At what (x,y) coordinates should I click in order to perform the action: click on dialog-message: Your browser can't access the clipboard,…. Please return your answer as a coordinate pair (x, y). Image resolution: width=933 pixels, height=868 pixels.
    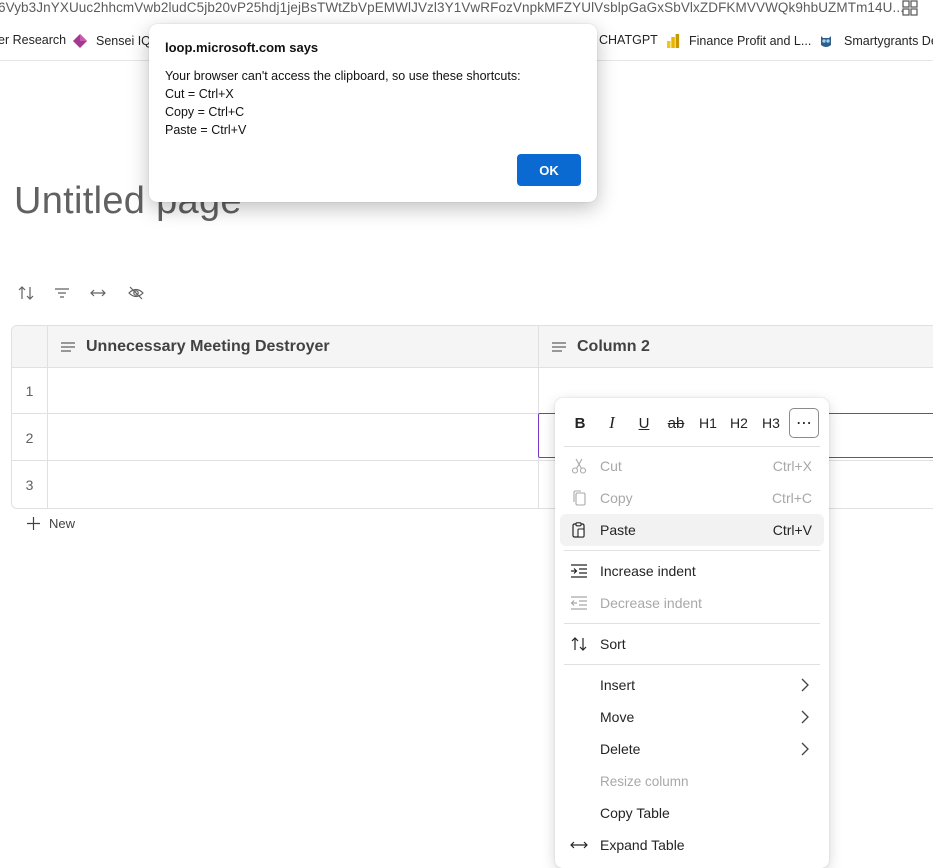
    Looking at the image, I should click on (343, 76).